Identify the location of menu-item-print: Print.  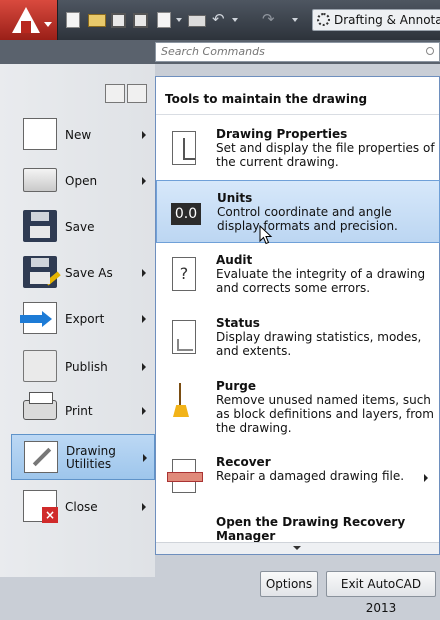
(83, 411).